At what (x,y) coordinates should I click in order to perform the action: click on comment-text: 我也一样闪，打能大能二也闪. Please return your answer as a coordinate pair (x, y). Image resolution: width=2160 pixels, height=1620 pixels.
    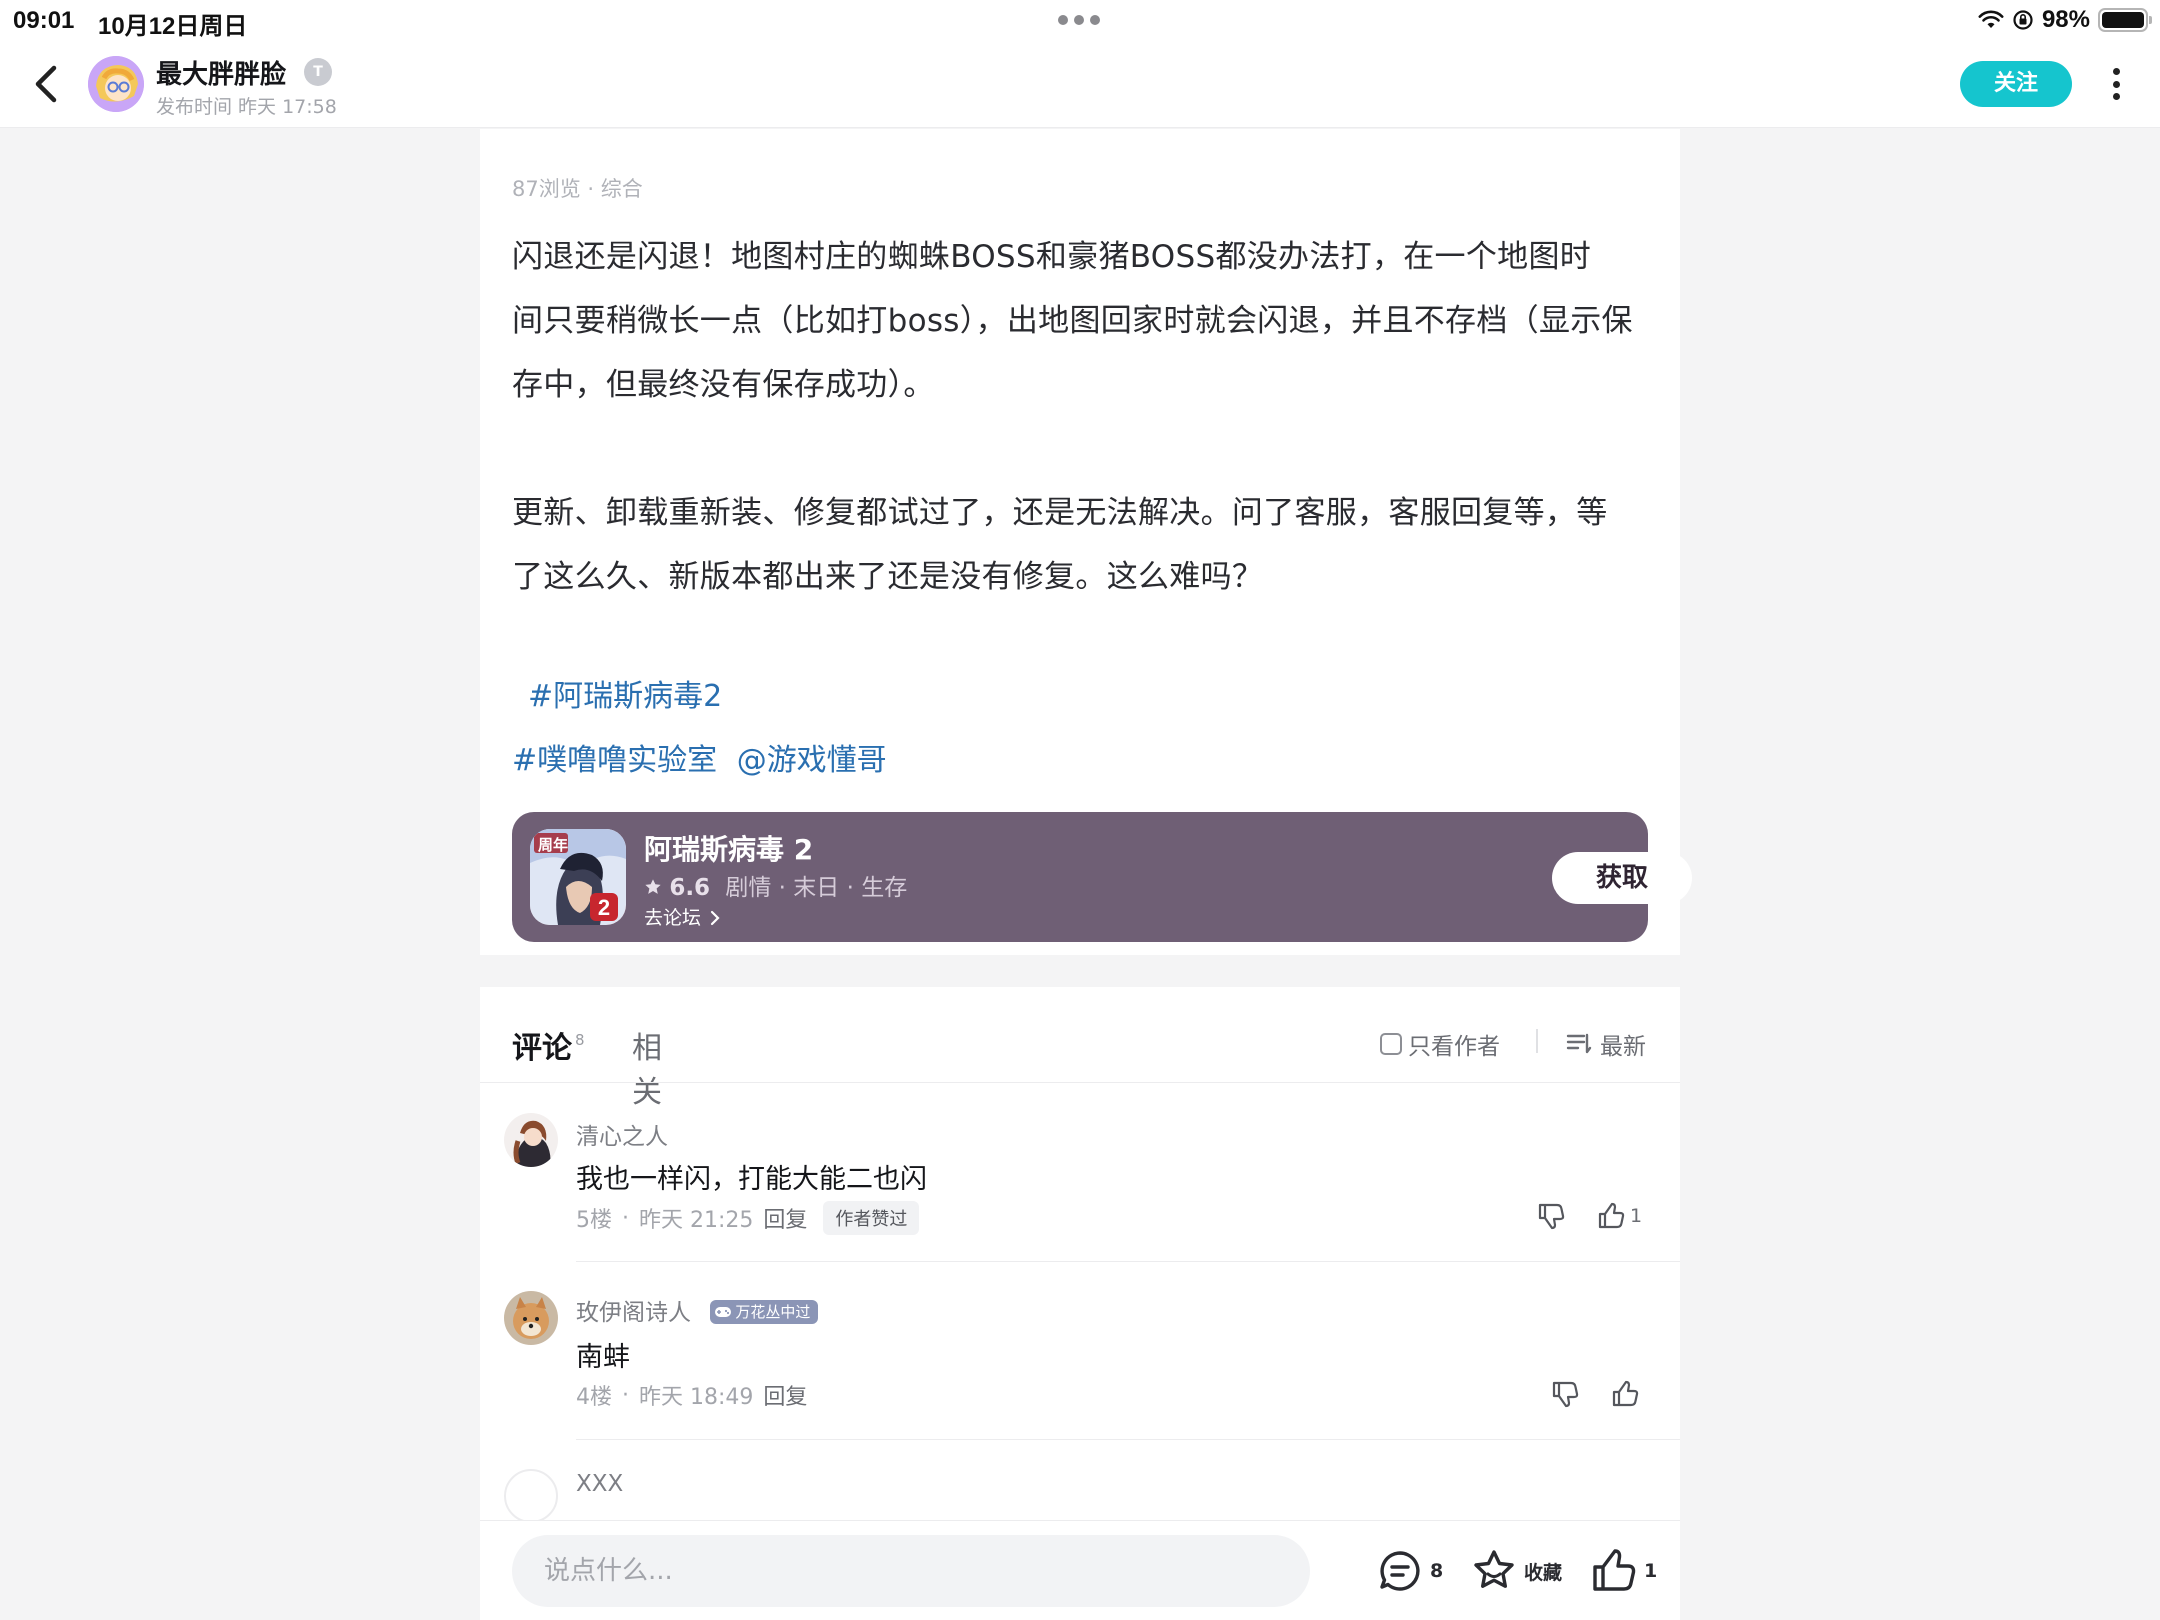
    Looking at the image, I should click on (751, 1179).